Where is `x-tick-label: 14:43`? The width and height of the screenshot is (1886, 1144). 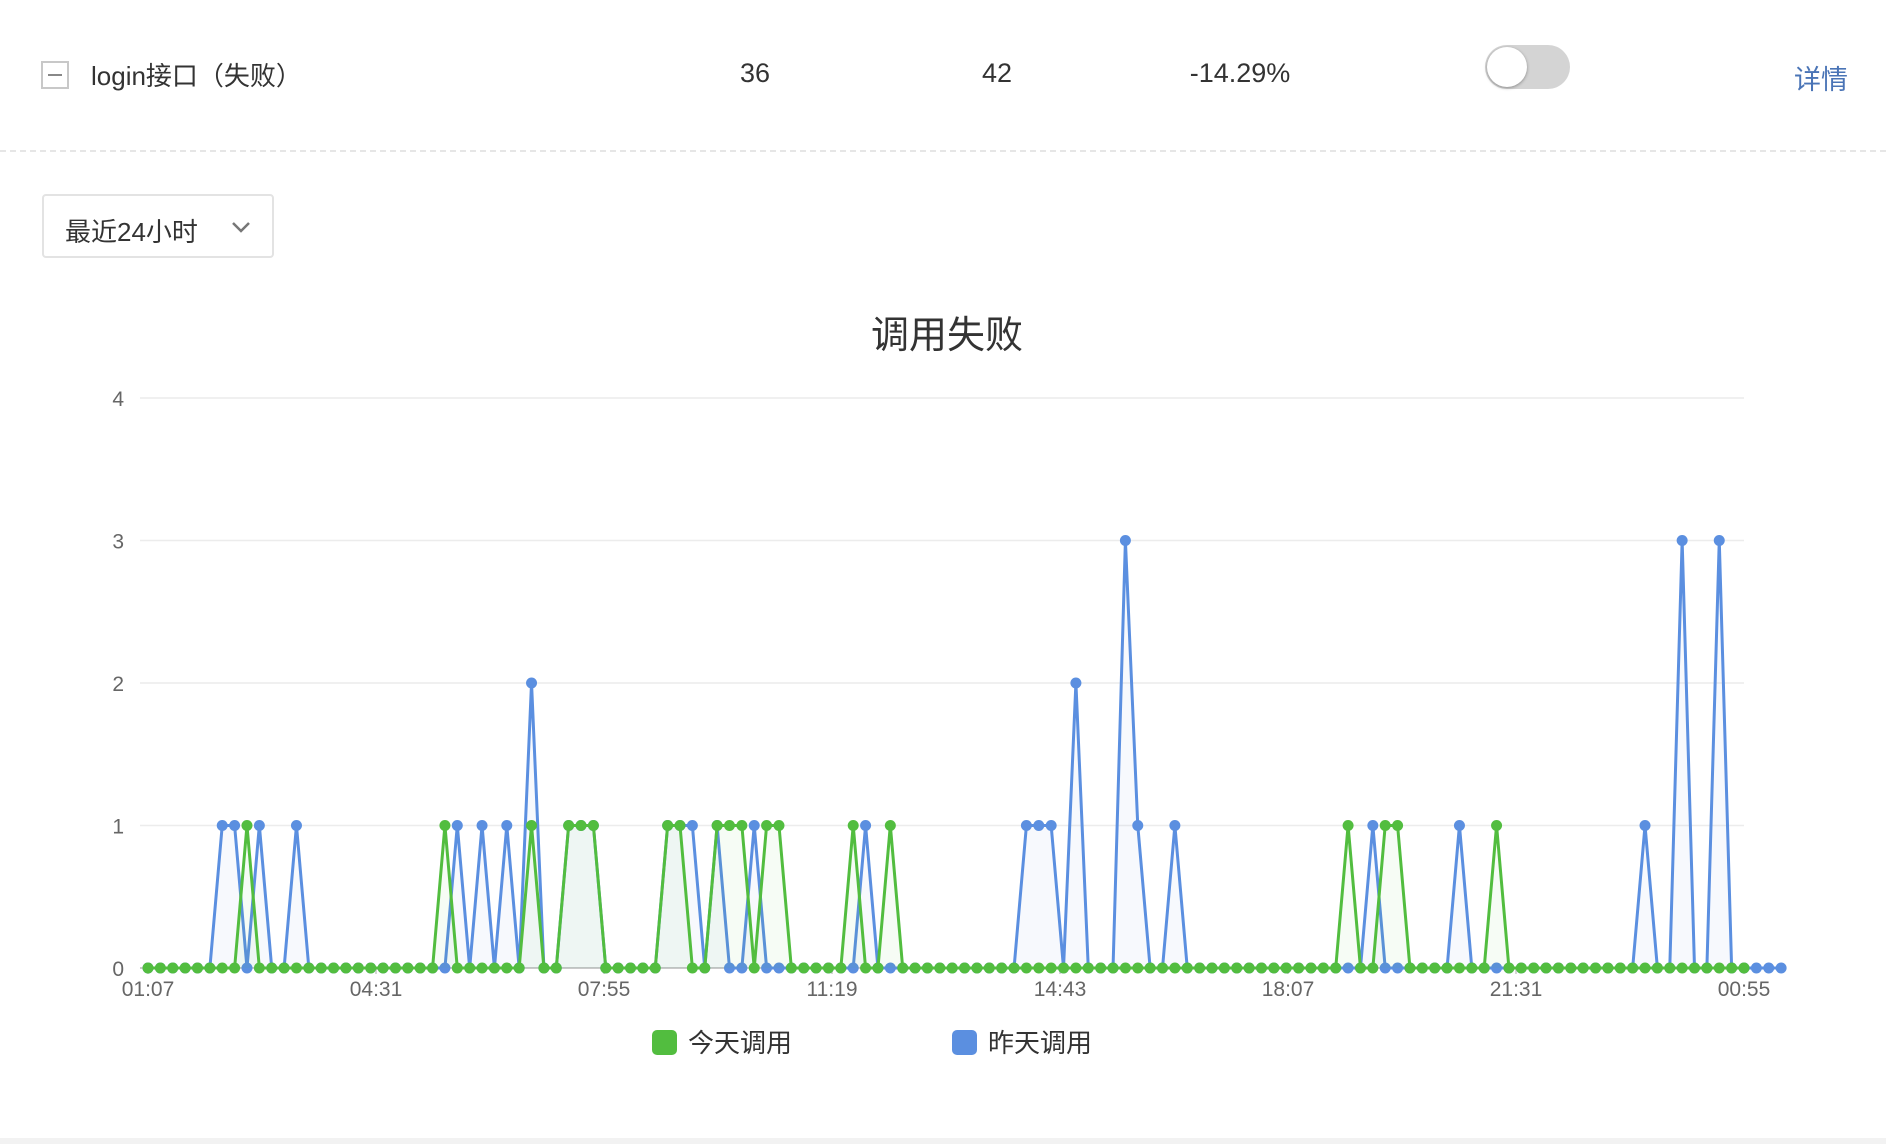 x-tick-label: 14:43 is located at coordinates (1060, 989).